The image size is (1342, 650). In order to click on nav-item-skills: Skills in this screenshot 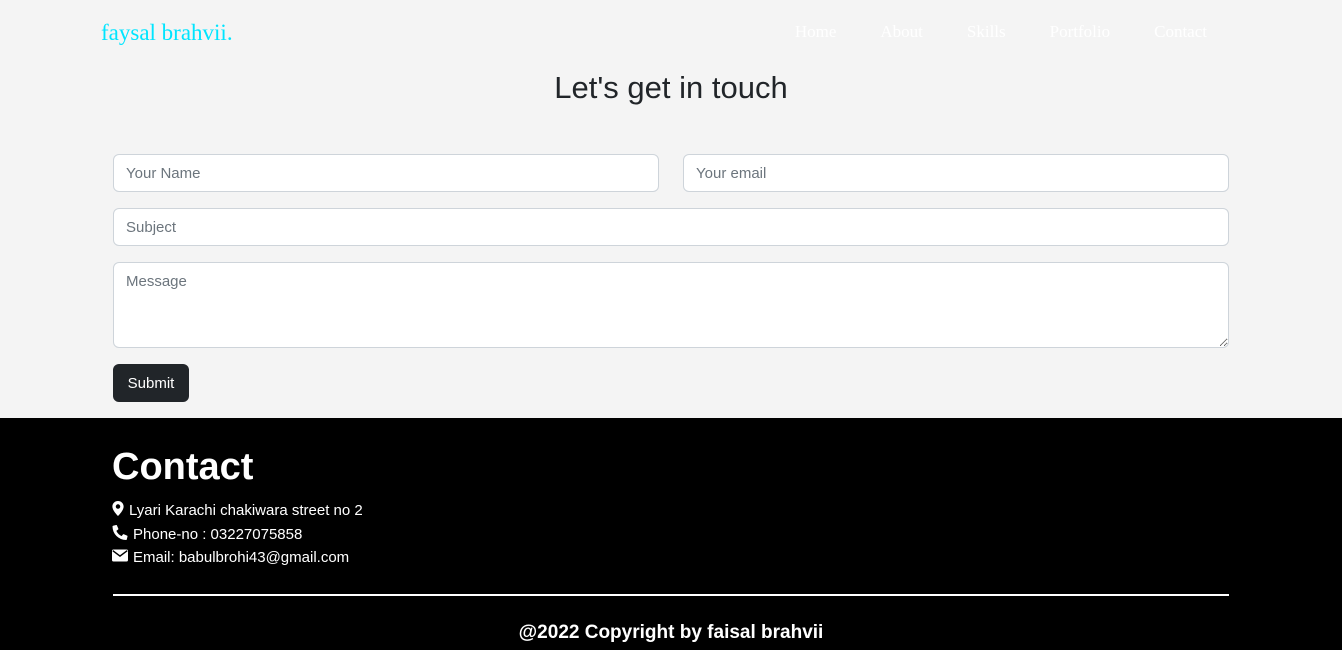, I will do `click(986, 32)`.